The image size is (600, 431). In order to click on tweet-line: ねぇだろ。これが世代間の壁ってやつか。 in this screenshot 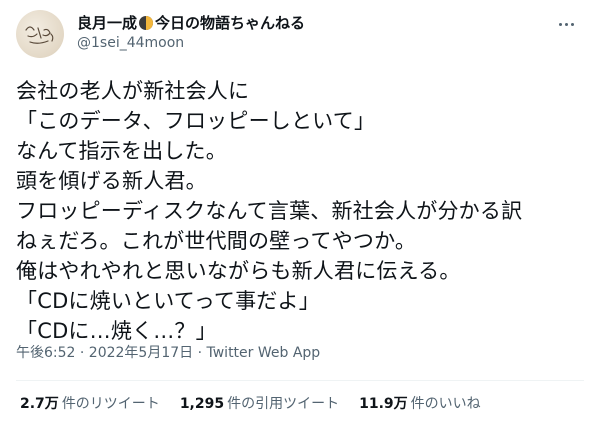, I will do `click(216, 241)`.